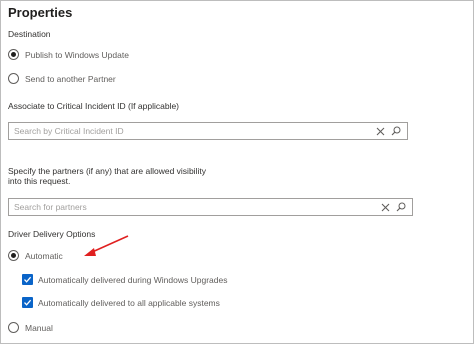 This screenshot has height=344, width=474. I want to click on radio-label: Publish to Windows Update, so click(77, 54).